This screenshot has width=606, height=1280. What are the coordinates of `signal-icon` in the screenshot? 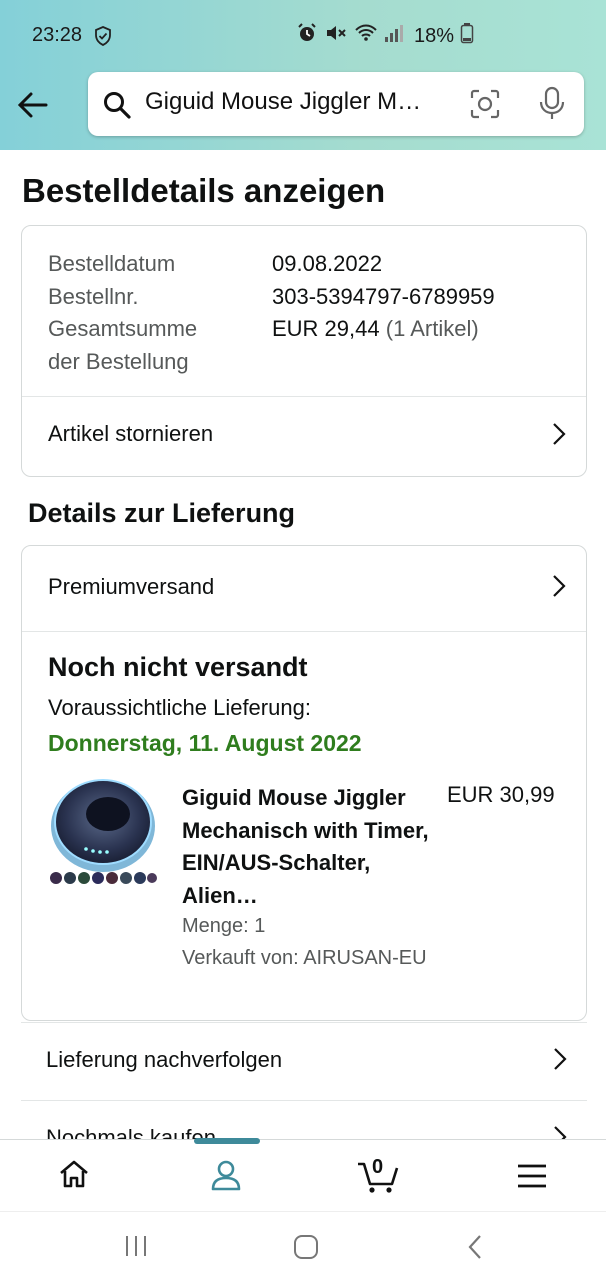 It's located at (394, 36).